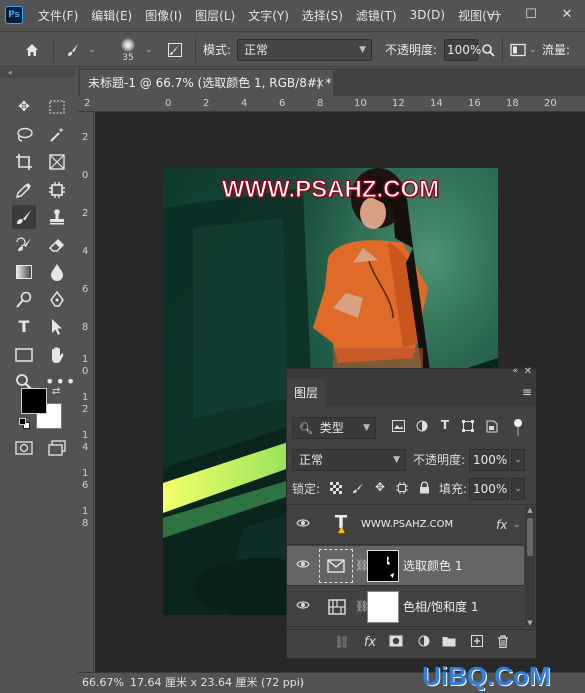  Describe the element at coordinates (405, 525) in the screenshot. I see `layer-row-text: T ▲ WWW.PSAHZ.COM fx ⌄` at that location.